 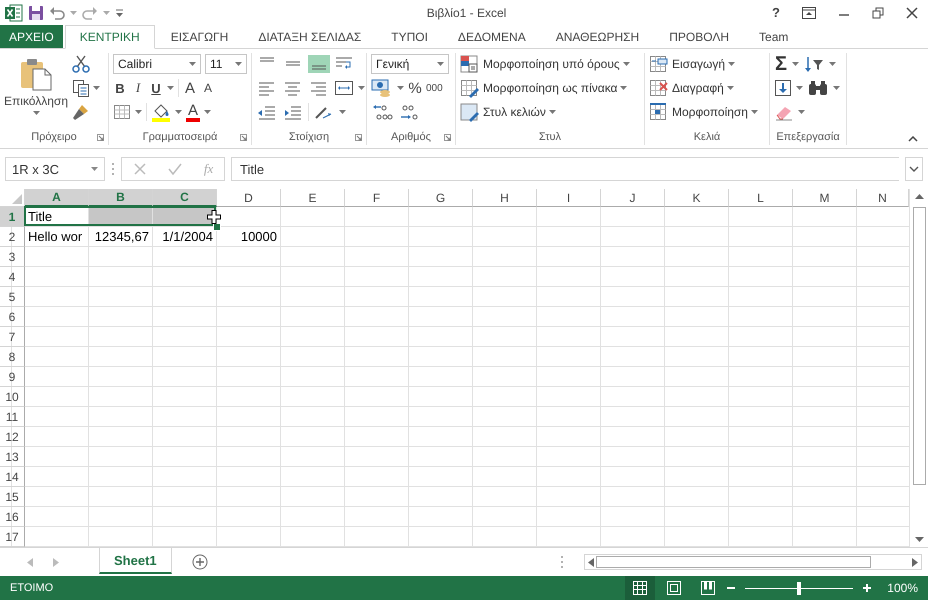 I want to click on scroll-down-icon, so click(x=919, y=540).